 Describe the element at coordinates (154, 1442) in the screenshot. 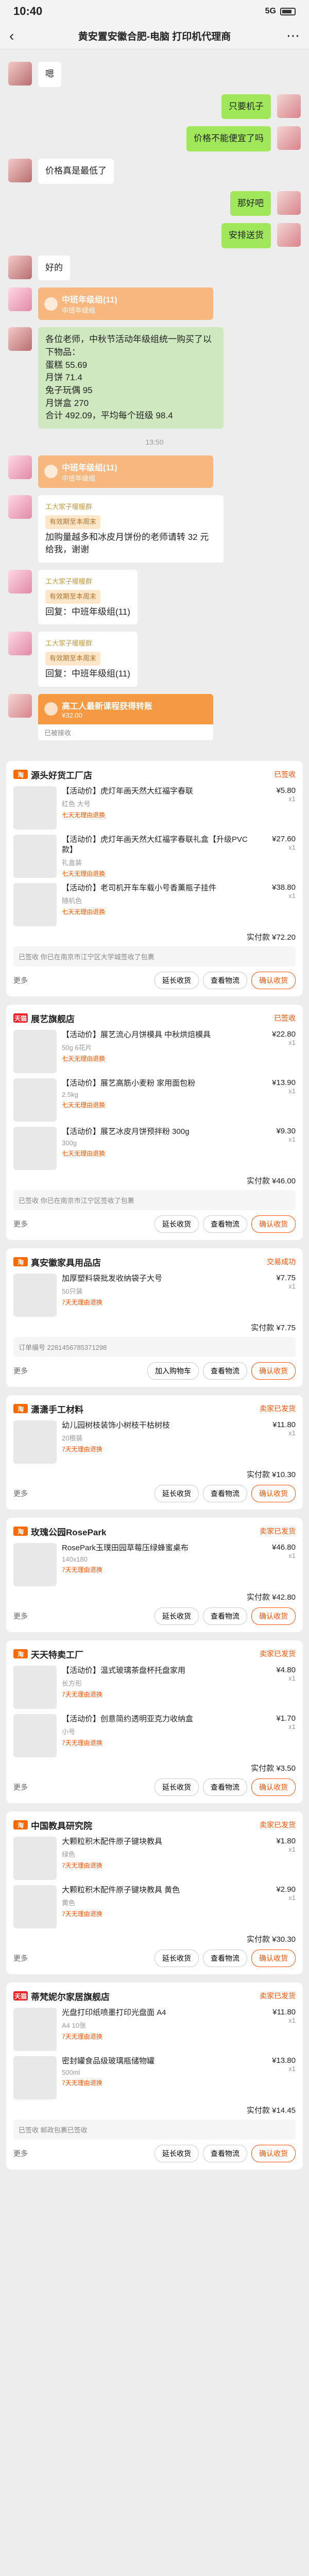

I see `order-item: 幼儿园树枝装饰小树枝干枯树枝 20根装 7天无理由退换 ¥11.80 x1` at that location.